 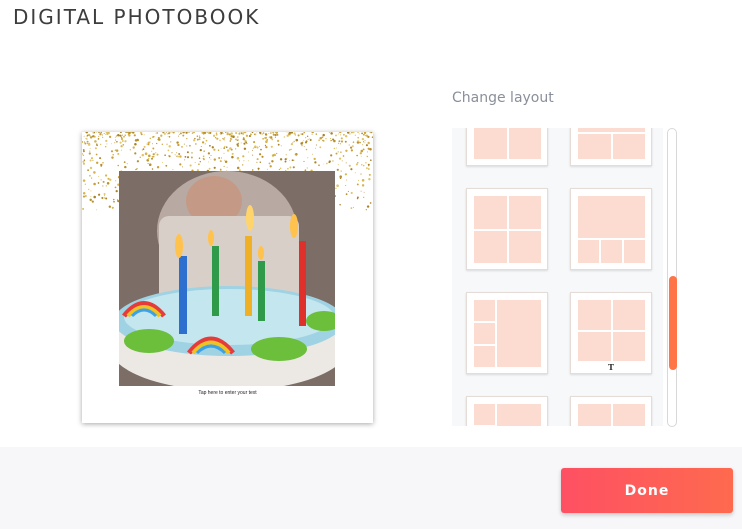 I want to click on caption-placeholder: Tap here to enter your text, so click(x=227, y=393).